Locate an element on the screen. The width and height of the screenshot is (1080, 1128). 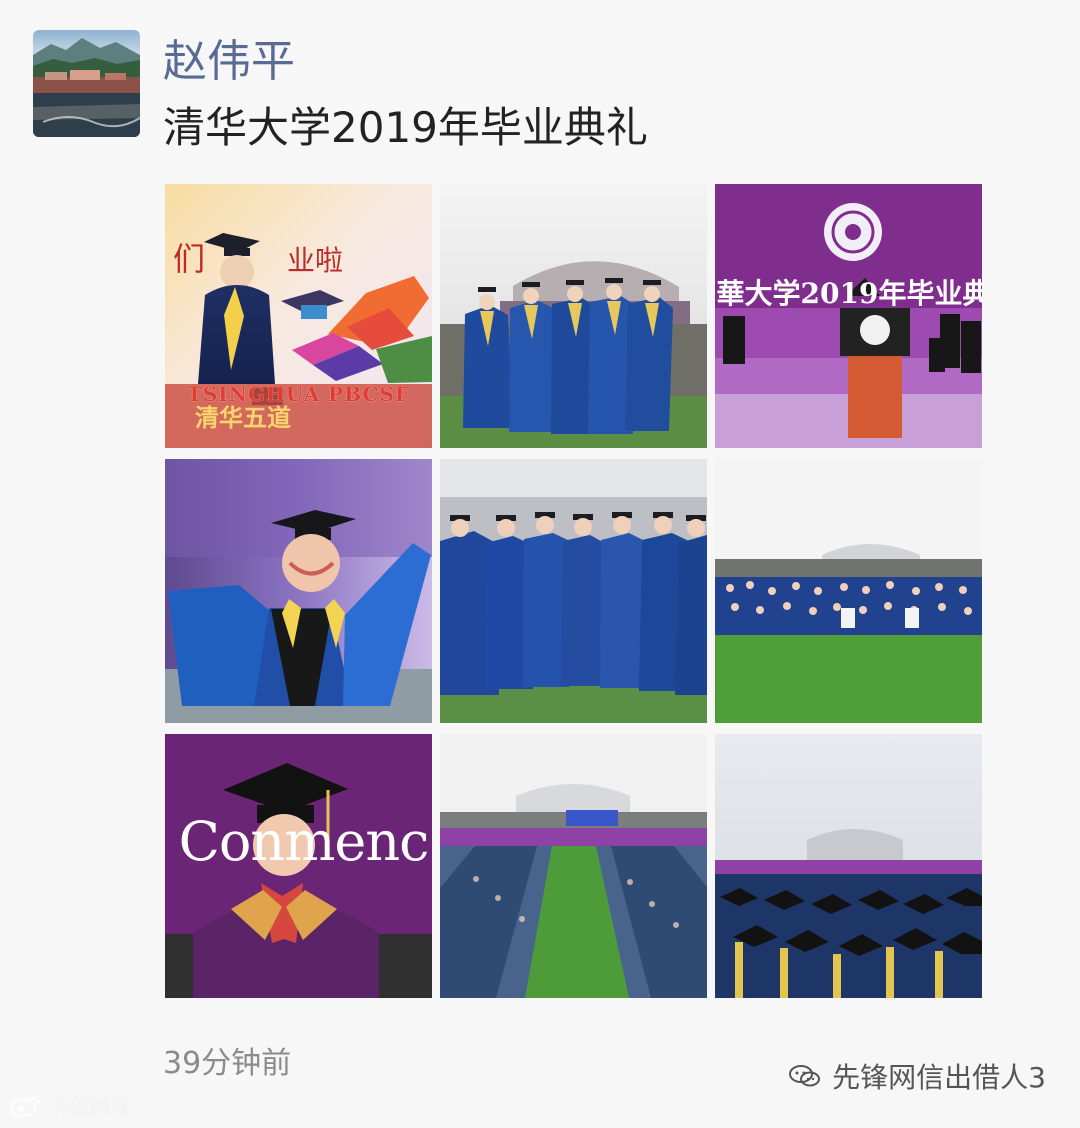
post-text: 清华大学2019年毕业典礼 is located at coordinates (405, 127).